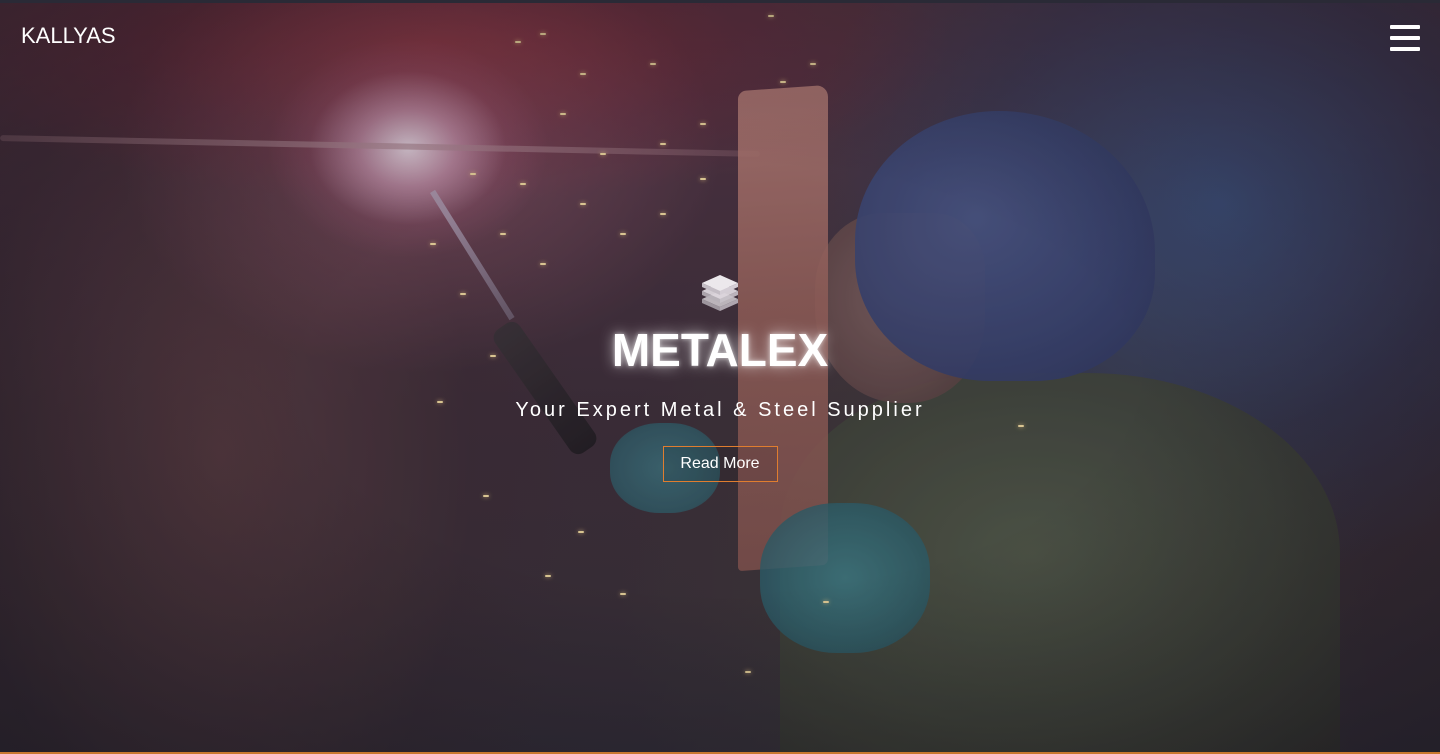 Image resolution: width=1440 pixels, height=754 pixels. What do you see at coordinates (720, 464) in the screenshot?
I see `read-more-button: Read More` at bounding box center [720, 464].